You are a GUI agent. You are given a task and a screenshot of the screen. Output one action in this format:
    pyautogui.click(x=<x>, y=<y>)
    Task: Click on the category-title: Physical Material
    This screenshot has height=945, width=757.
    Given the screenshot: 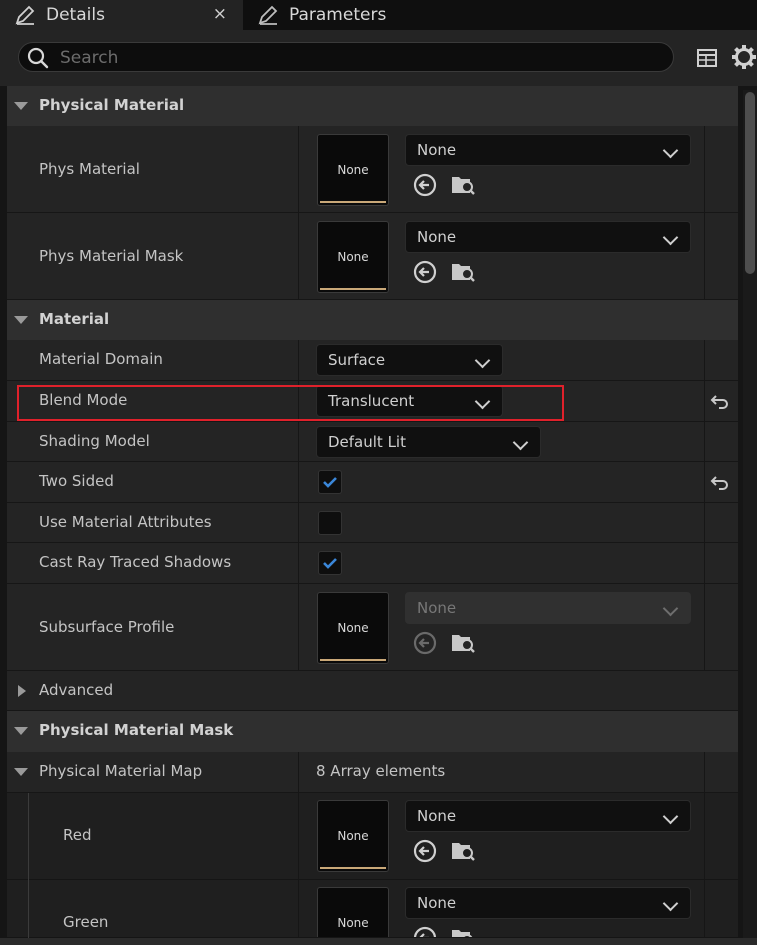 What is the action you would take?
    pyautogui.click(x=112, y=105)
    